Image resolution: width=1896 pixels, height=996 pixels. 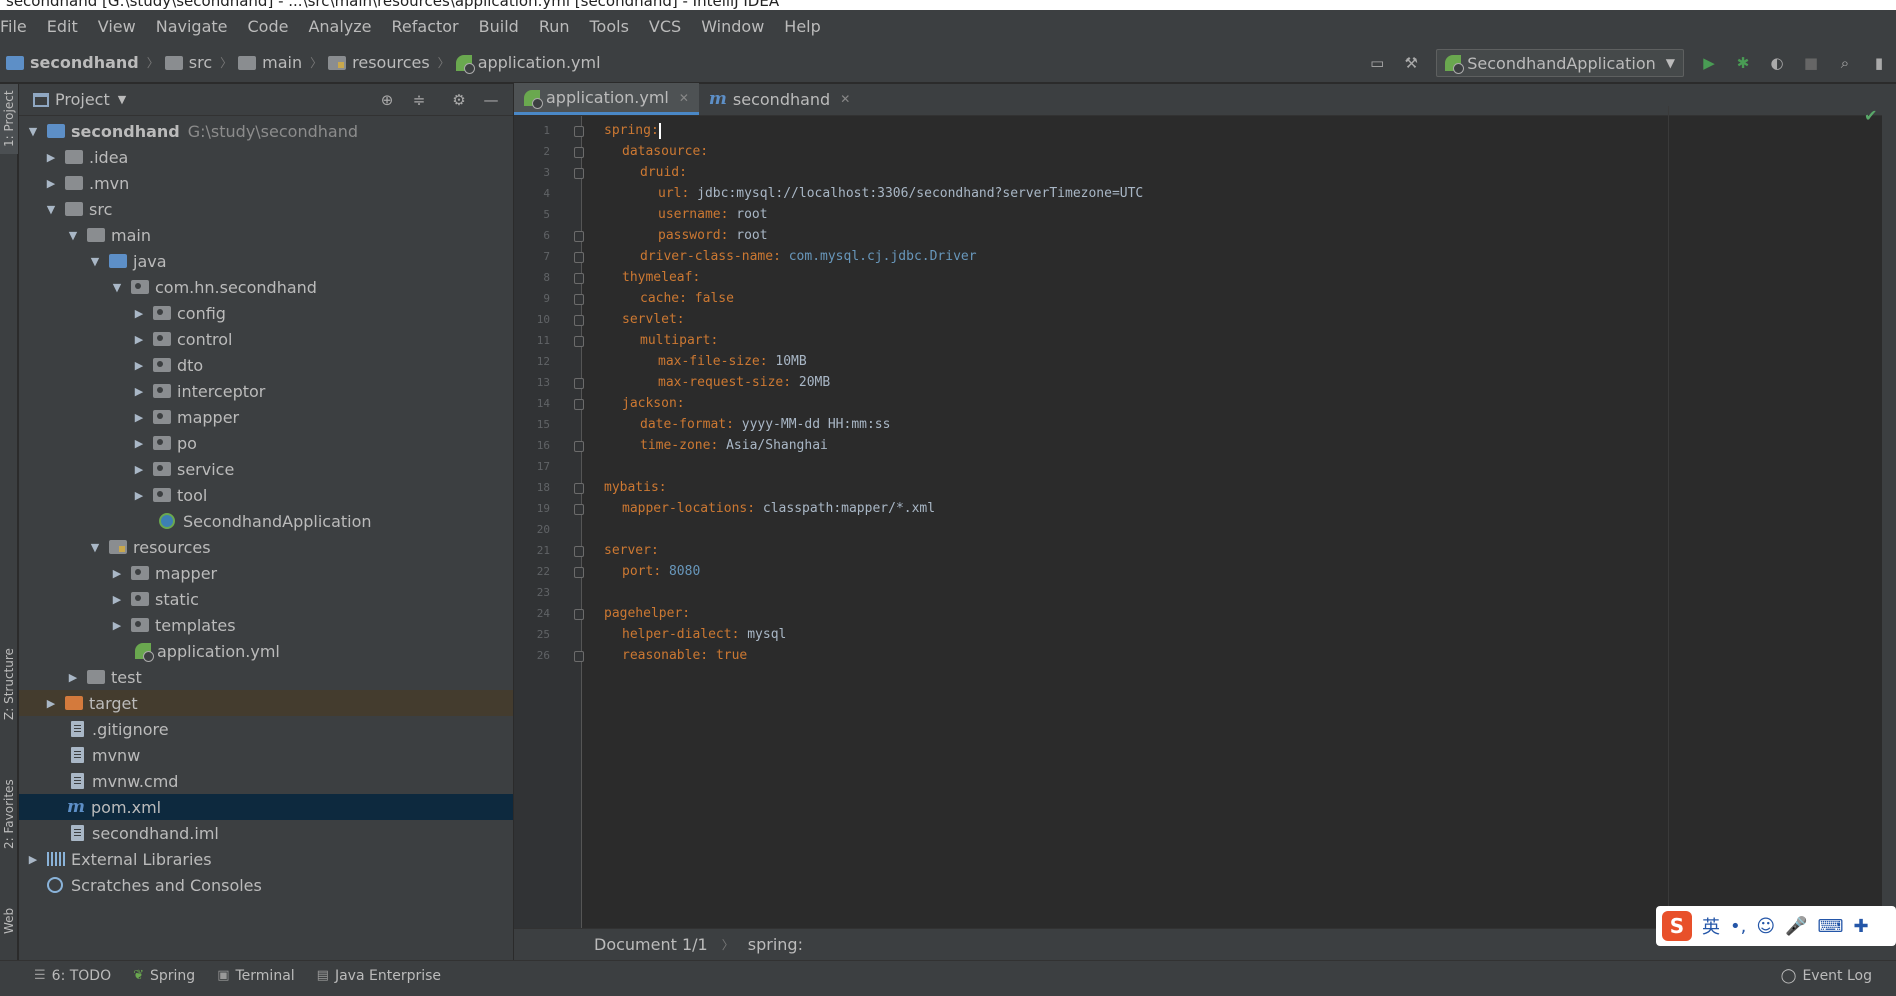 I want to click on tab-application-yml: application.yml ✕, so click(x=606, y=99).